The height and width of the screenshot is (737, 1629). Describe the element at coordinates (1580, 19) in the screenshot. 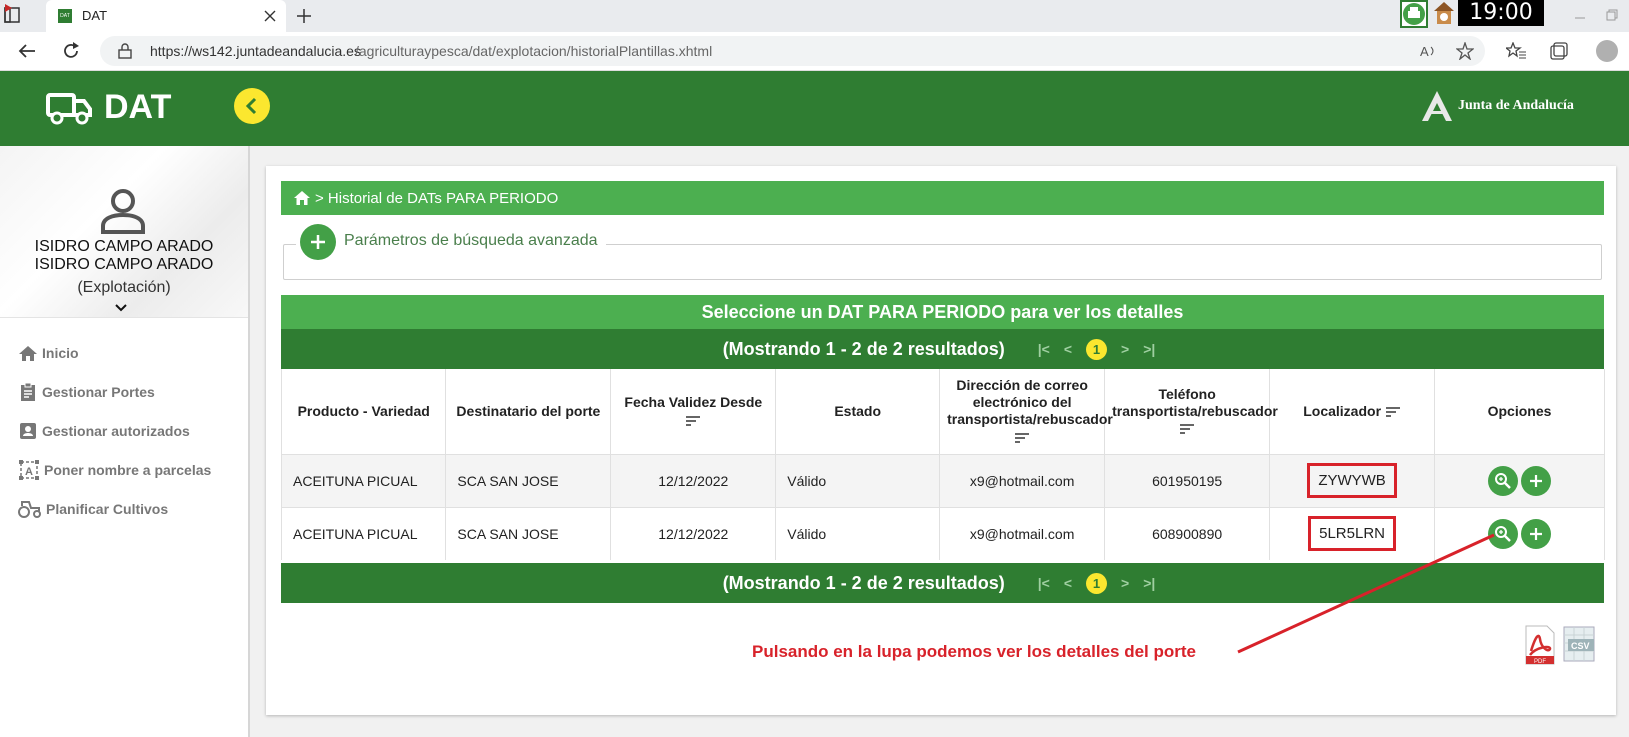

I see `minimize-icon` at that location.